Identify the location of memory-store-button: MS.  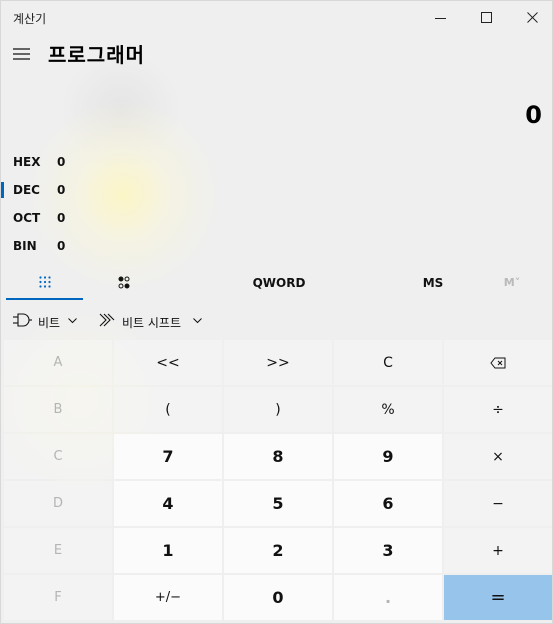
(433, 283).